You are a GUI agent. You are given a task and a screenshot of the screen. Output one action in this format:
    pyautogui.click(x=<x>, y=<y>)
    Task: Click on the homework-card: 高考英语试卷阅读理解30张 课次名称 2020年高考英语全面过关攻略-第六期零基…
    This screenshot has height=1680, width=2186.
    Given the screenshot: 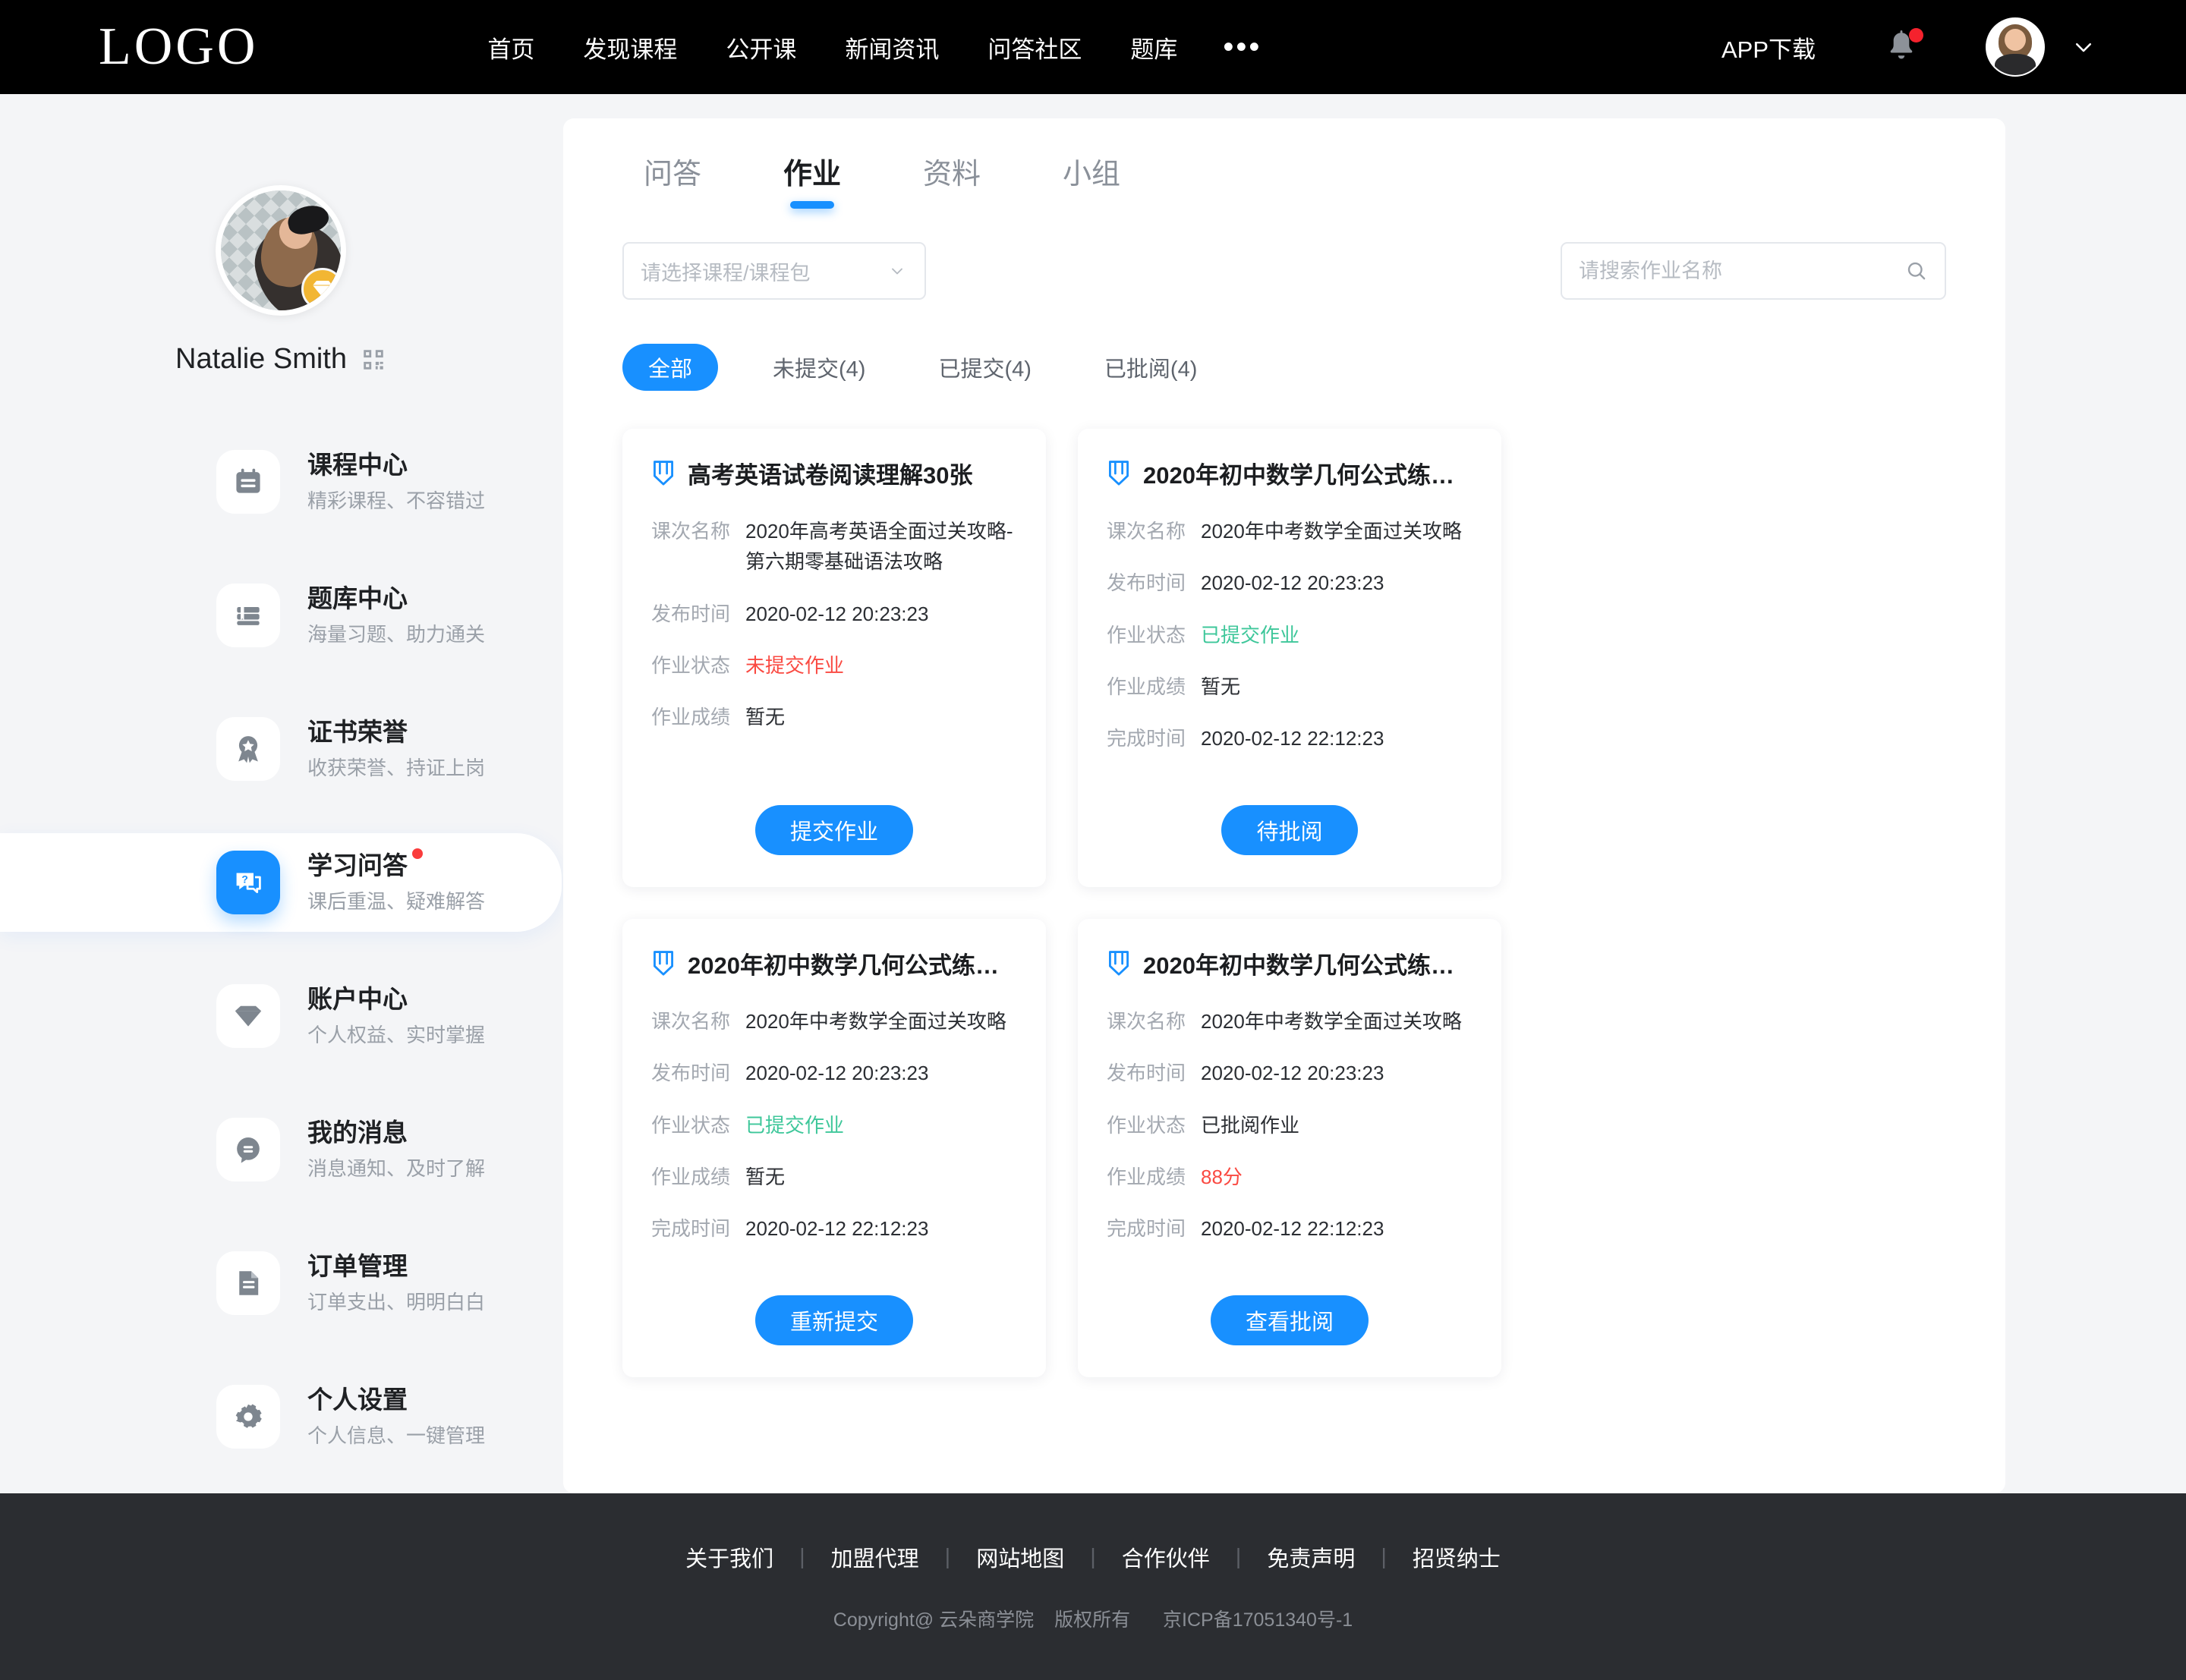 What is the action you would take?
    pyautogui.click(x=834, y=658)
    